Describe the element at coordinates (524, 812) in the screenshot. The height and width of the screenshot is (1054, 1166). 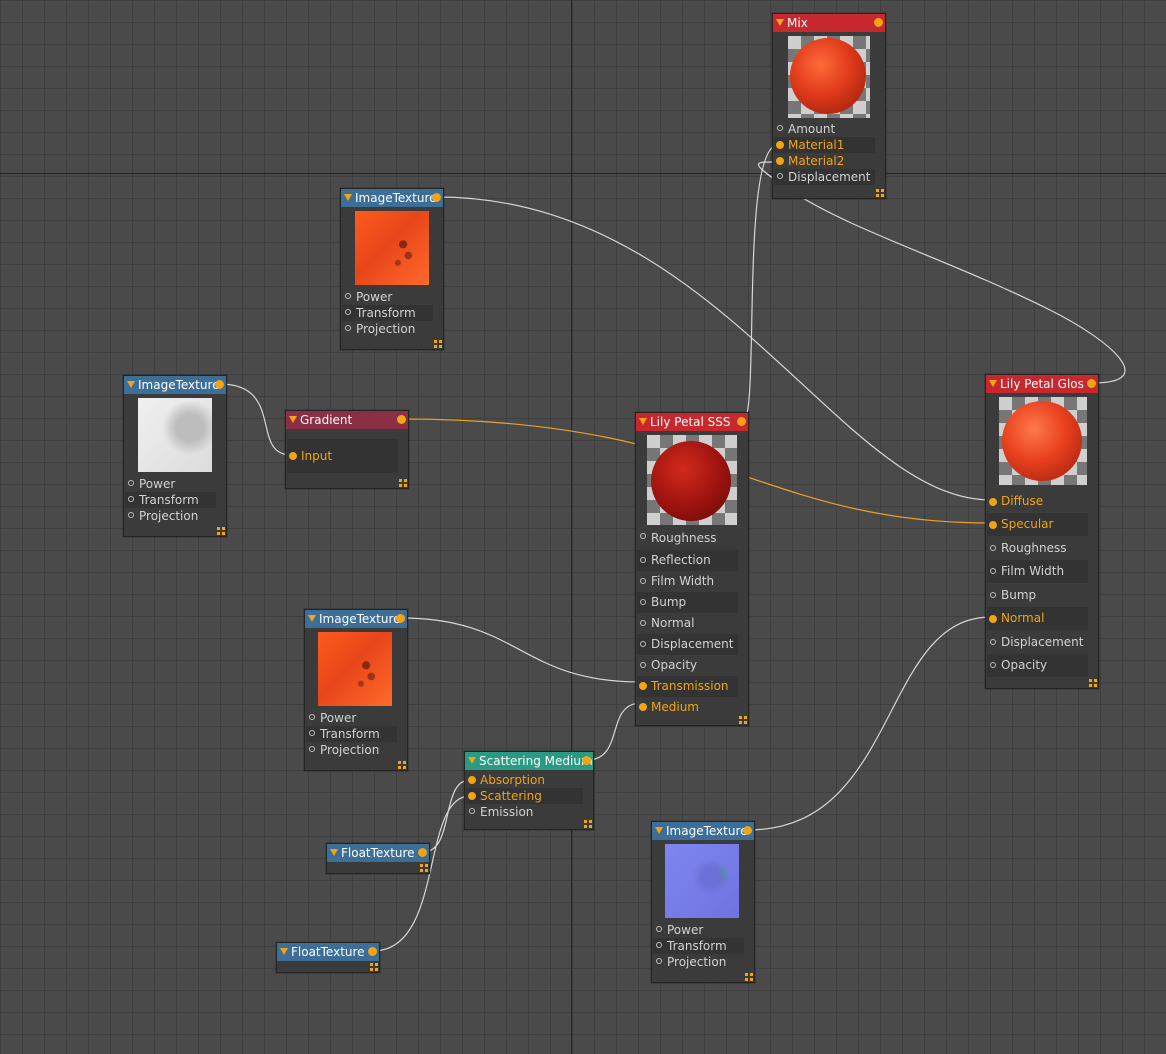
I see `input-emission: Emission` at that location.